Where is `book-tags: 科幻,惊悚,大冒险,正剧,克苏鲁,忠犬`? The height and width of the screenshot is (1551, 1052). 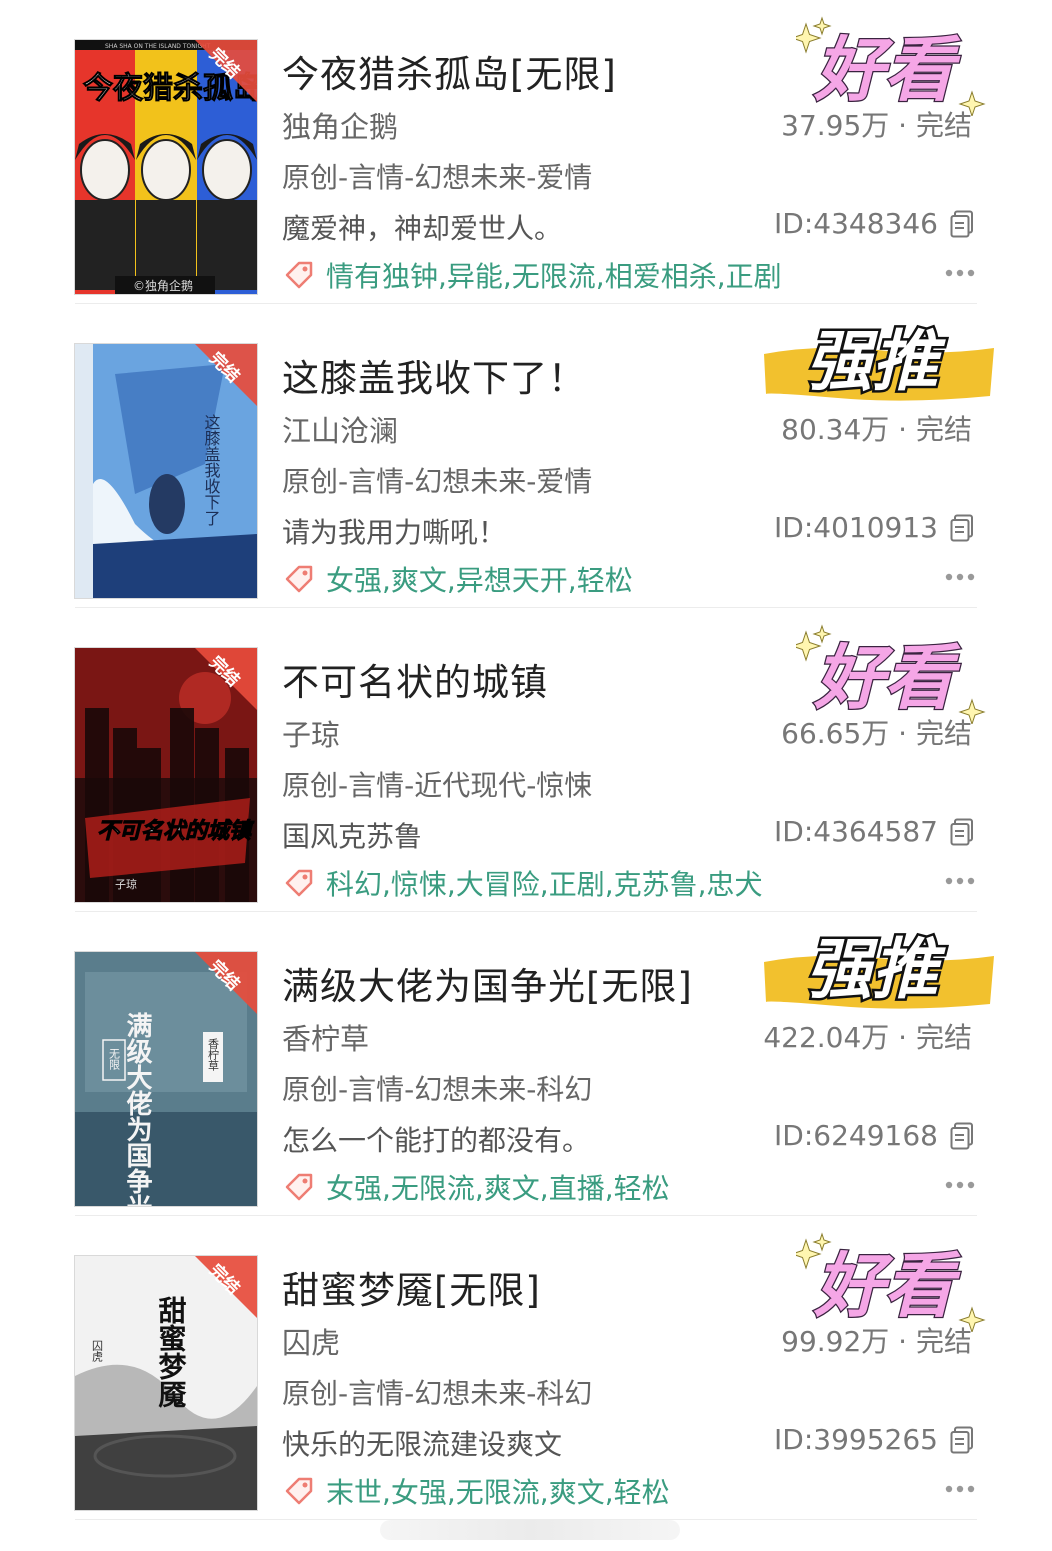
book-tags: 科幻,惊悚,大冒险,正剧,克苏鲁,忠犬 is located at coordinates (522, 883).